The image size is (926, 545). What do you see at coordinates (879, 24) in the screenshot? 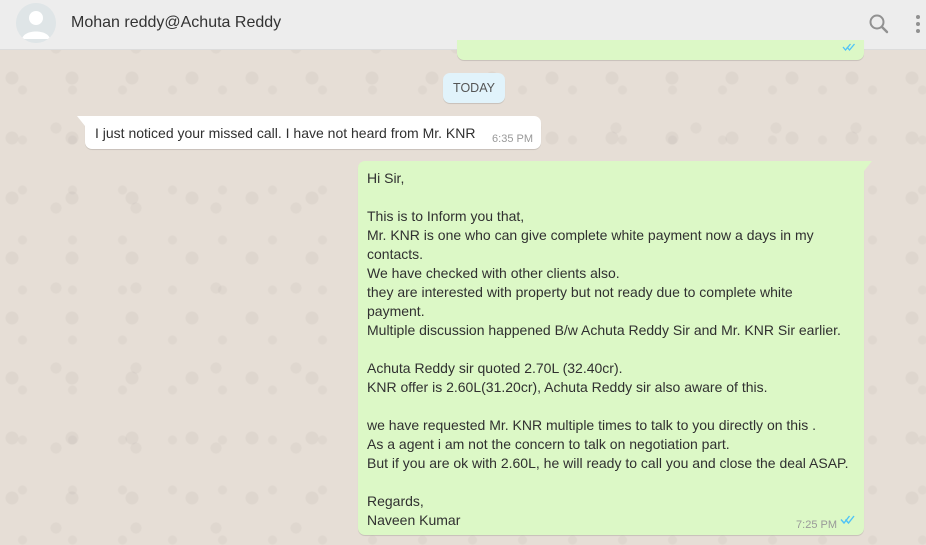
I see `search-icon` at bounding box center [879, 24].